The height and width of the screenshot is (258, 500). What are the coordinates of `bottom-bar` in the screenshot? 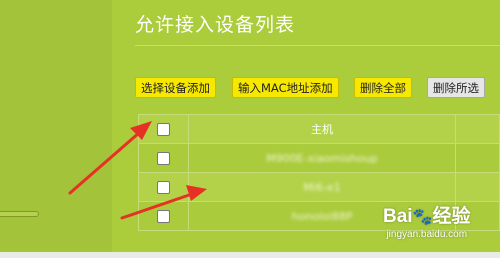 It's located at (250, 255).